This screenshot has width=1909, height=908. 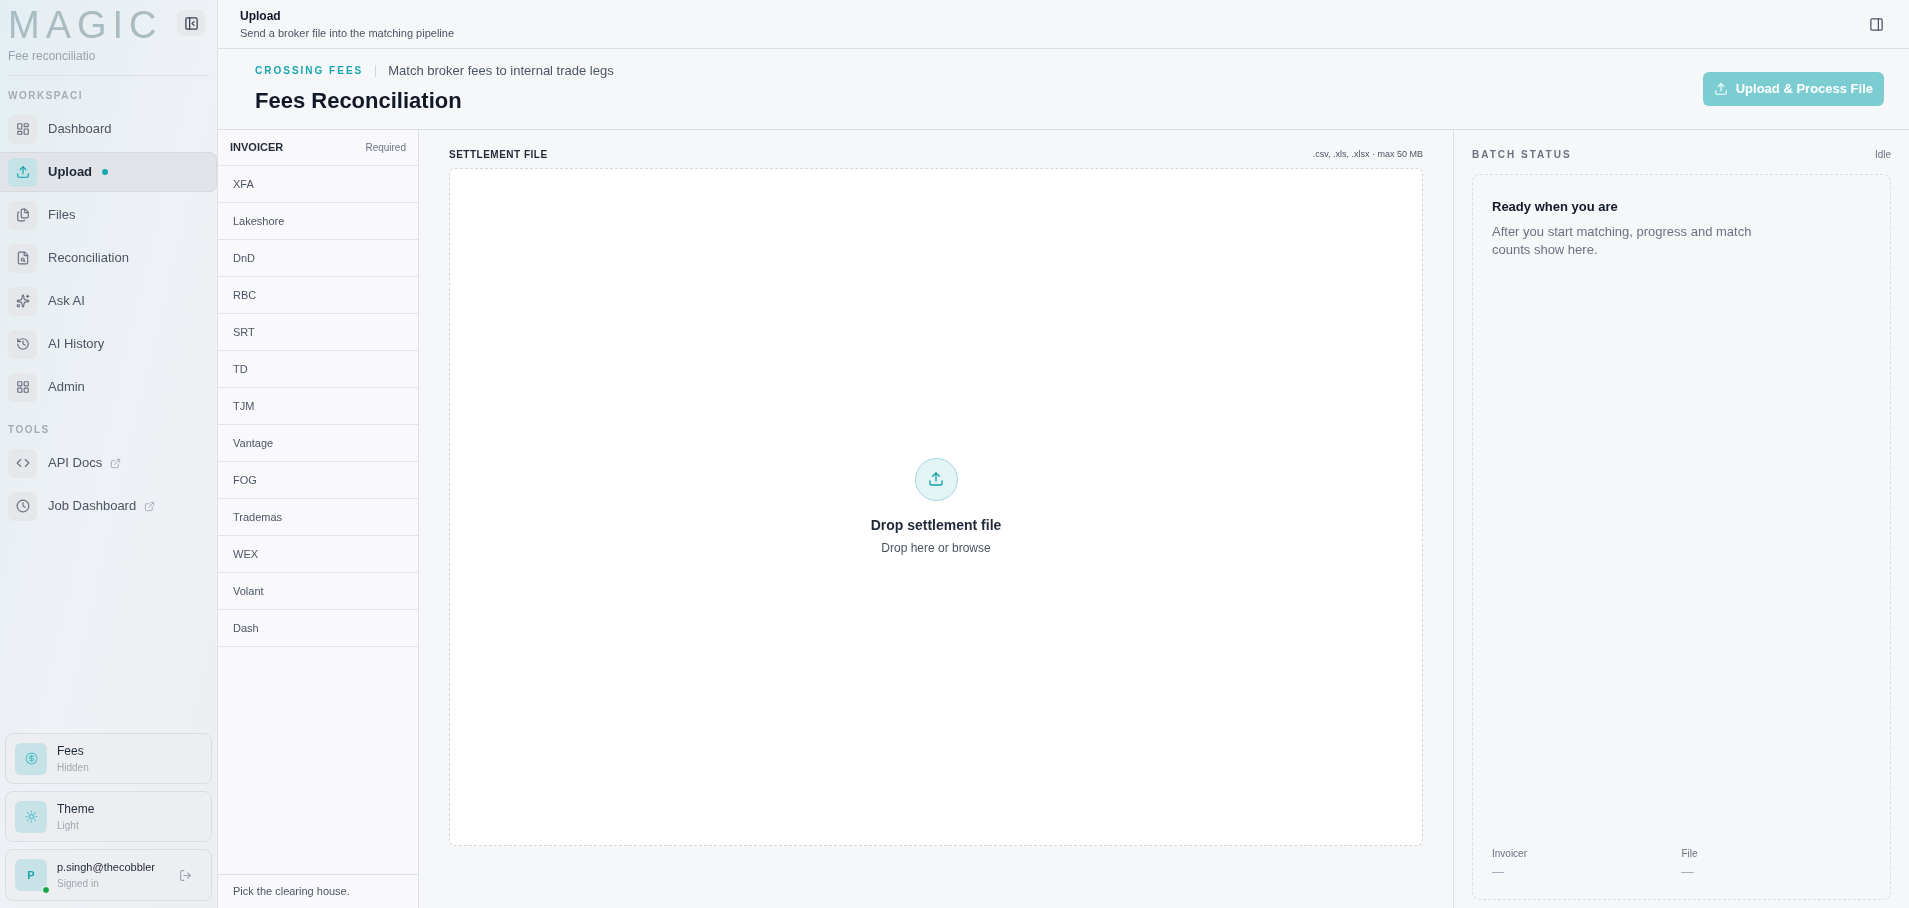 I want to click on nav-item: Upload, so click(x=108, y=172).